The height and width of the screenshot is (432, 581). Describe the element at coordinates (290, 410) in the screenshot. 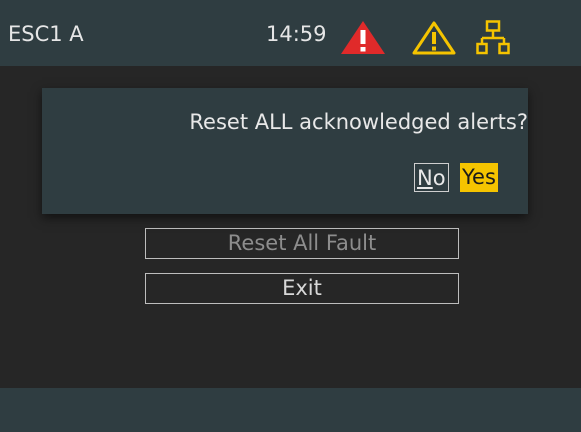

I see `footer-bar` at that location.